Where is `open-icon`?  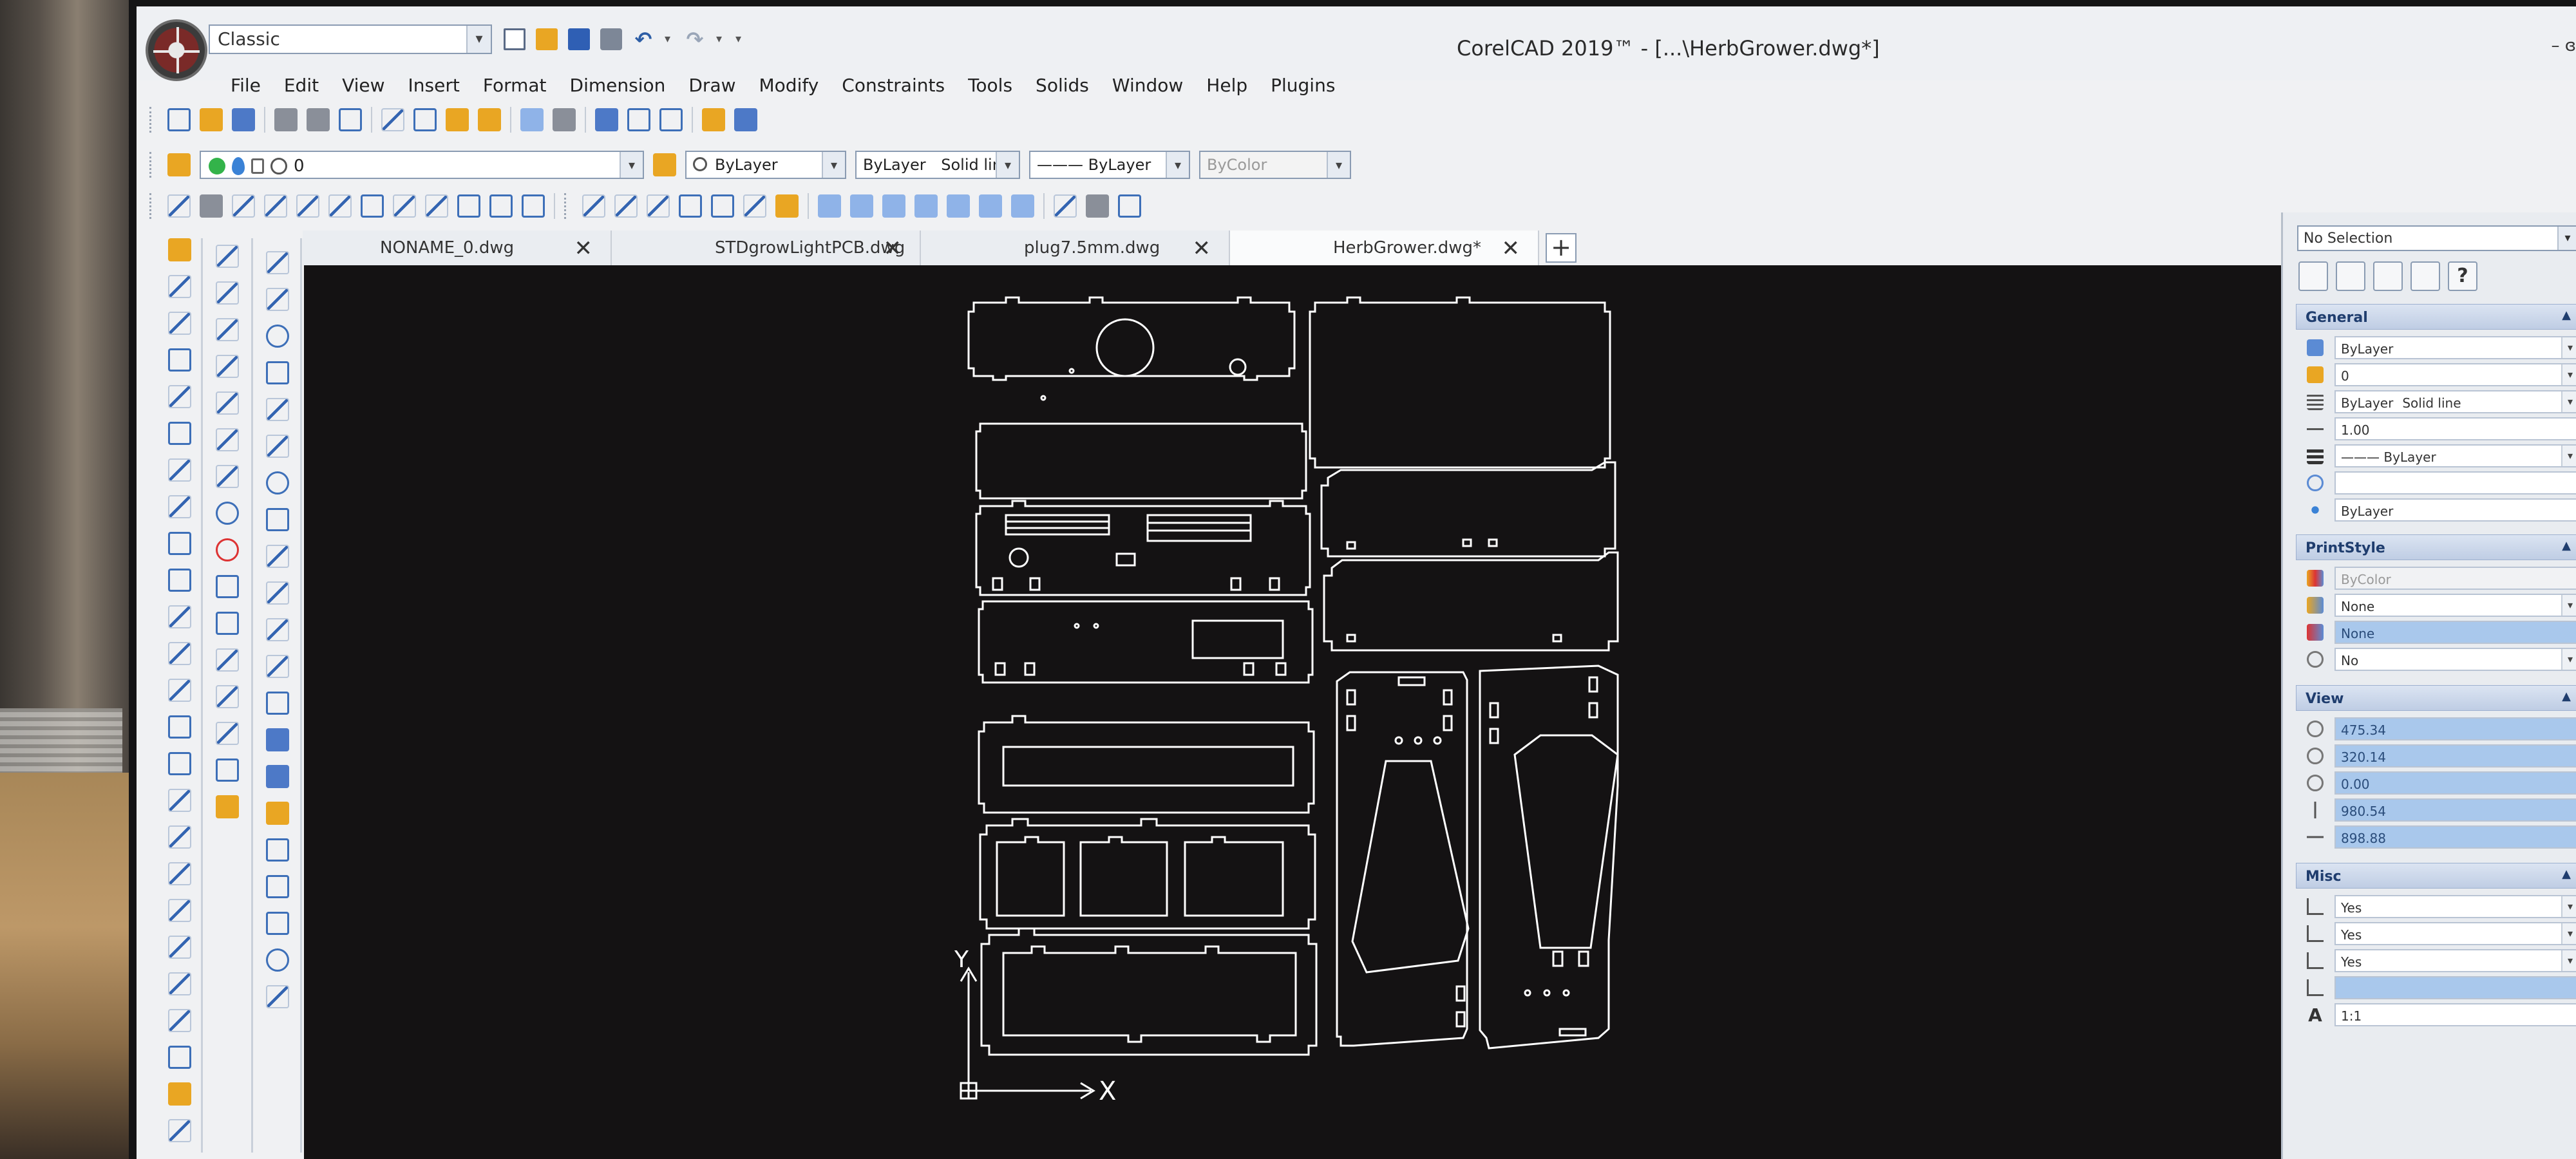
open-icon is located at coordinates (211, 119).